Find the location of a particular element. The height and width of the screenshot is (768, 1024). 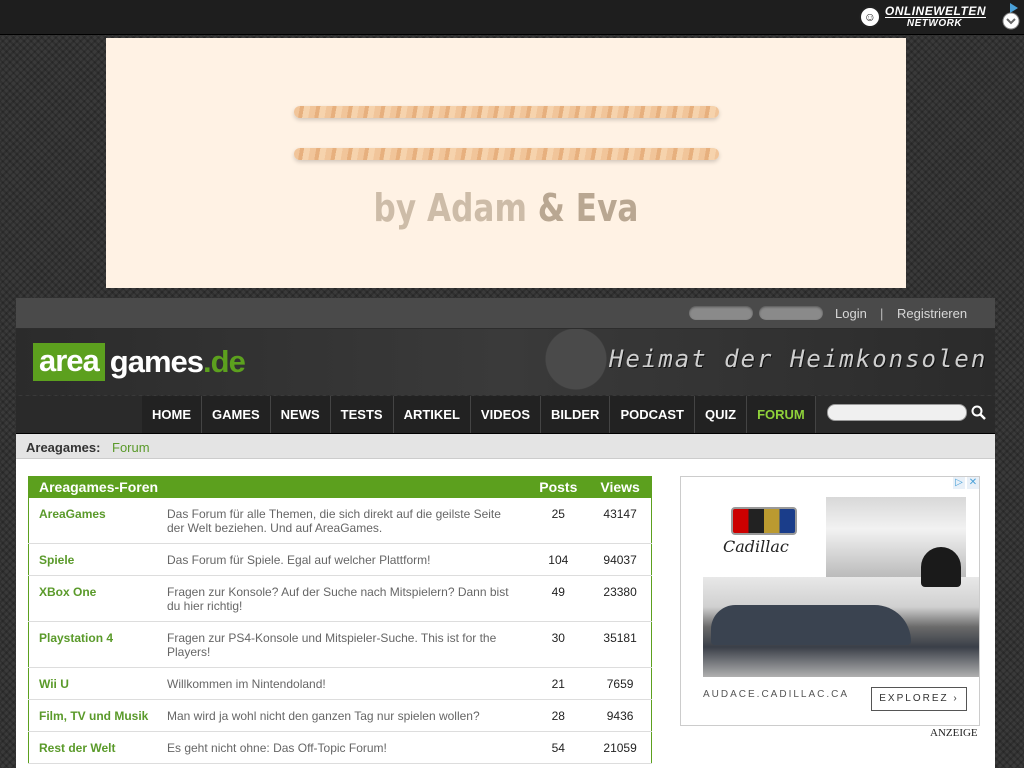

forum-posts: 49 is located at coordinates (558, 598).